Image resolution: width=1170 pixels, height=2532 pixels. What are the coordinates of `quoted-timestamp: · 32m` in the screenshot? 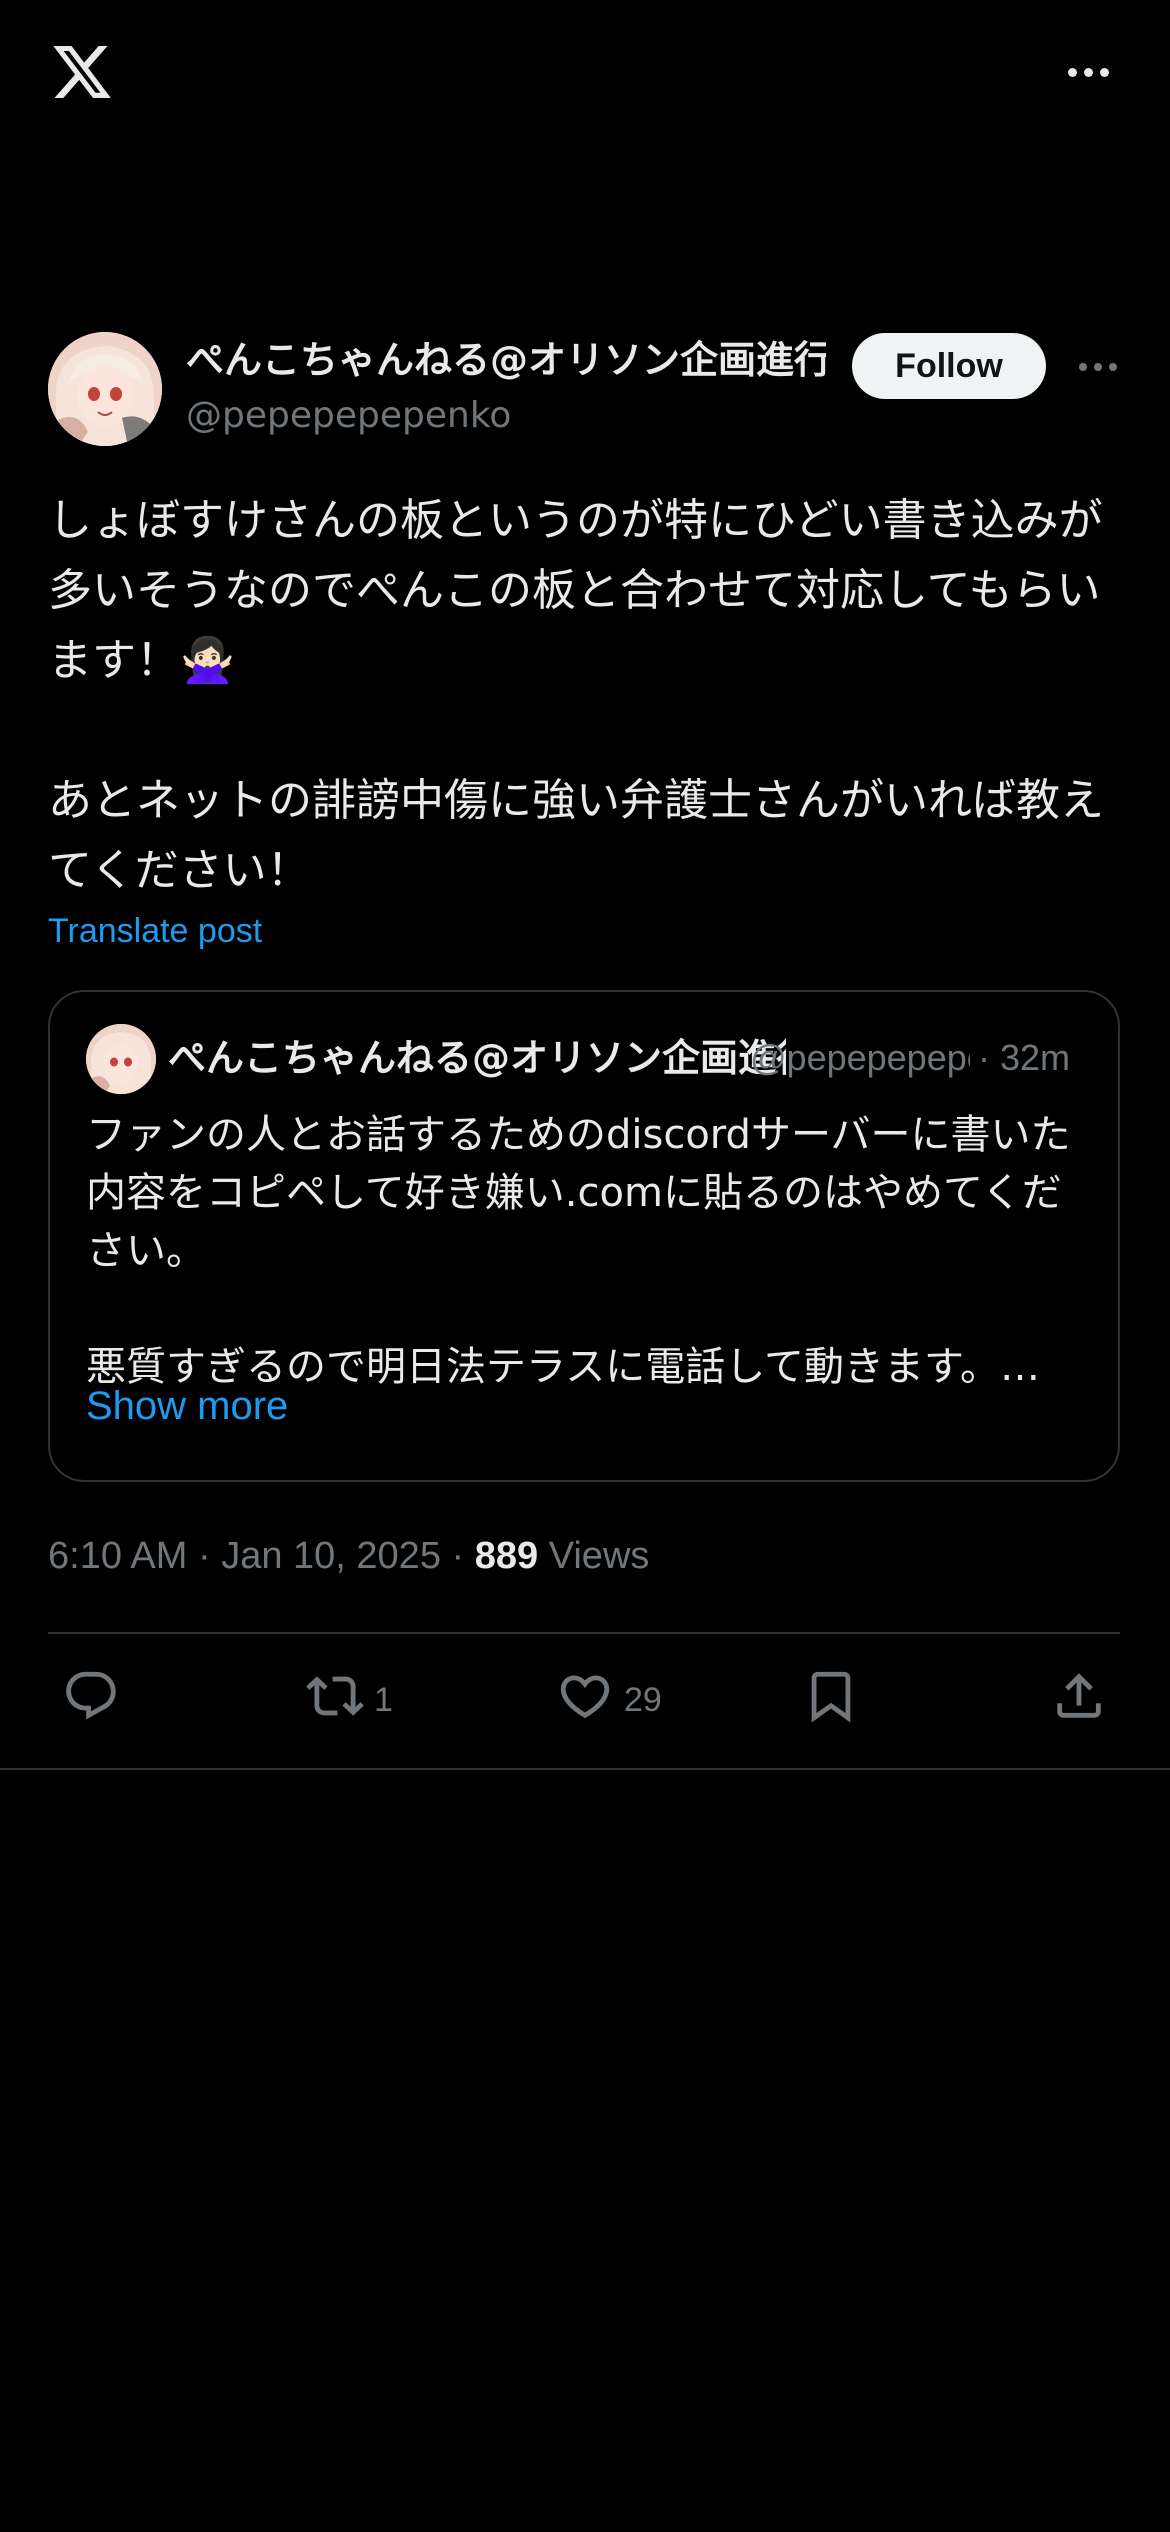 It's located at (1024, 1058).